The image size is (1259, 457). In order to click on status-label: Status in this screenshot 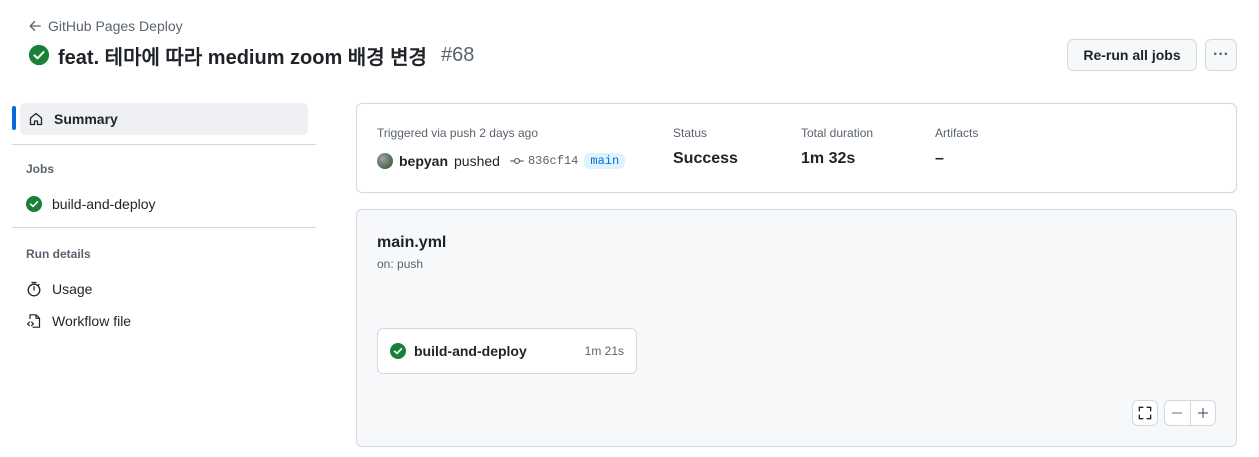, I will do `click(690, 133)`.